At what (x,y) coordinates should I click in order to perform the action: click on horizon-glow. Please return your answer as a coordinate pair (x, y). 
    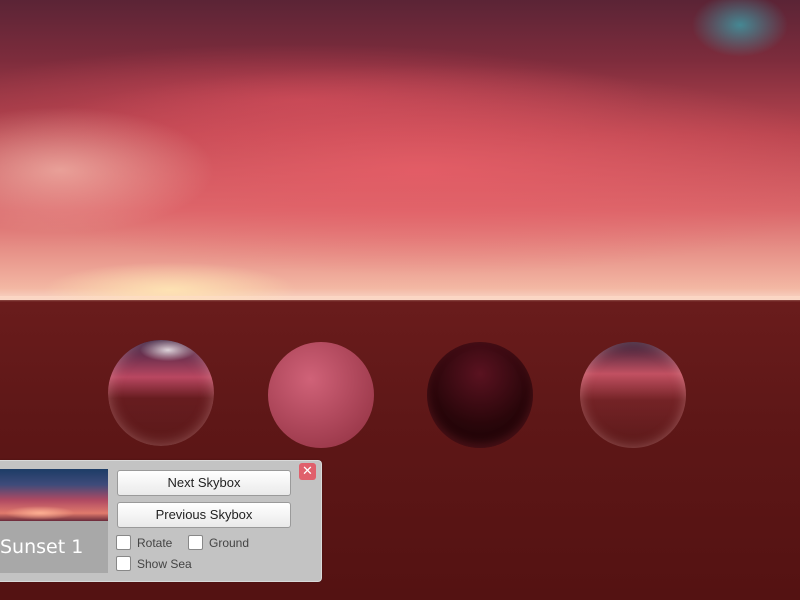
    Looking at the image, I should click on (400, 299).